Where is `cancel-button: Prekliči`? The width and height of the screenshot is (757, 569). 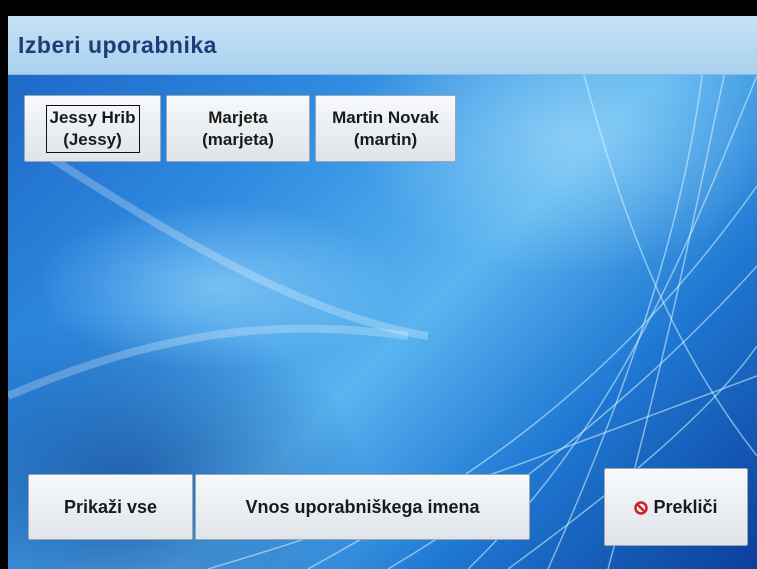
cancel-button: Prekliči is located at coordinates (676, 507).